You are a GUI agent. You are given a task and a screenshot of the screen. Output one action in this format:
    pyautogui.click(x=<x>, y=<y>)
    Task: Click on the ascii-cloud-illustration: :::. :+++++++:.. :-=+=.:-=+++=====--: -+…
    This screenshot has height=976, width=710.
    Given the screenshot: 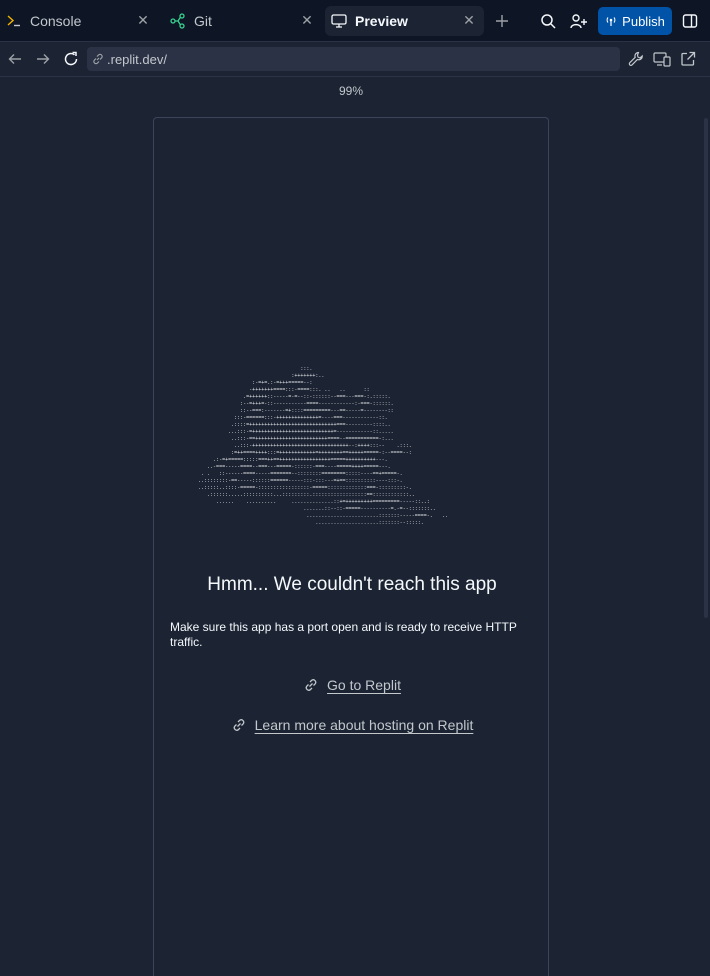 What is the action you would take?
    pyautogui.click(x=323, y=447)
    